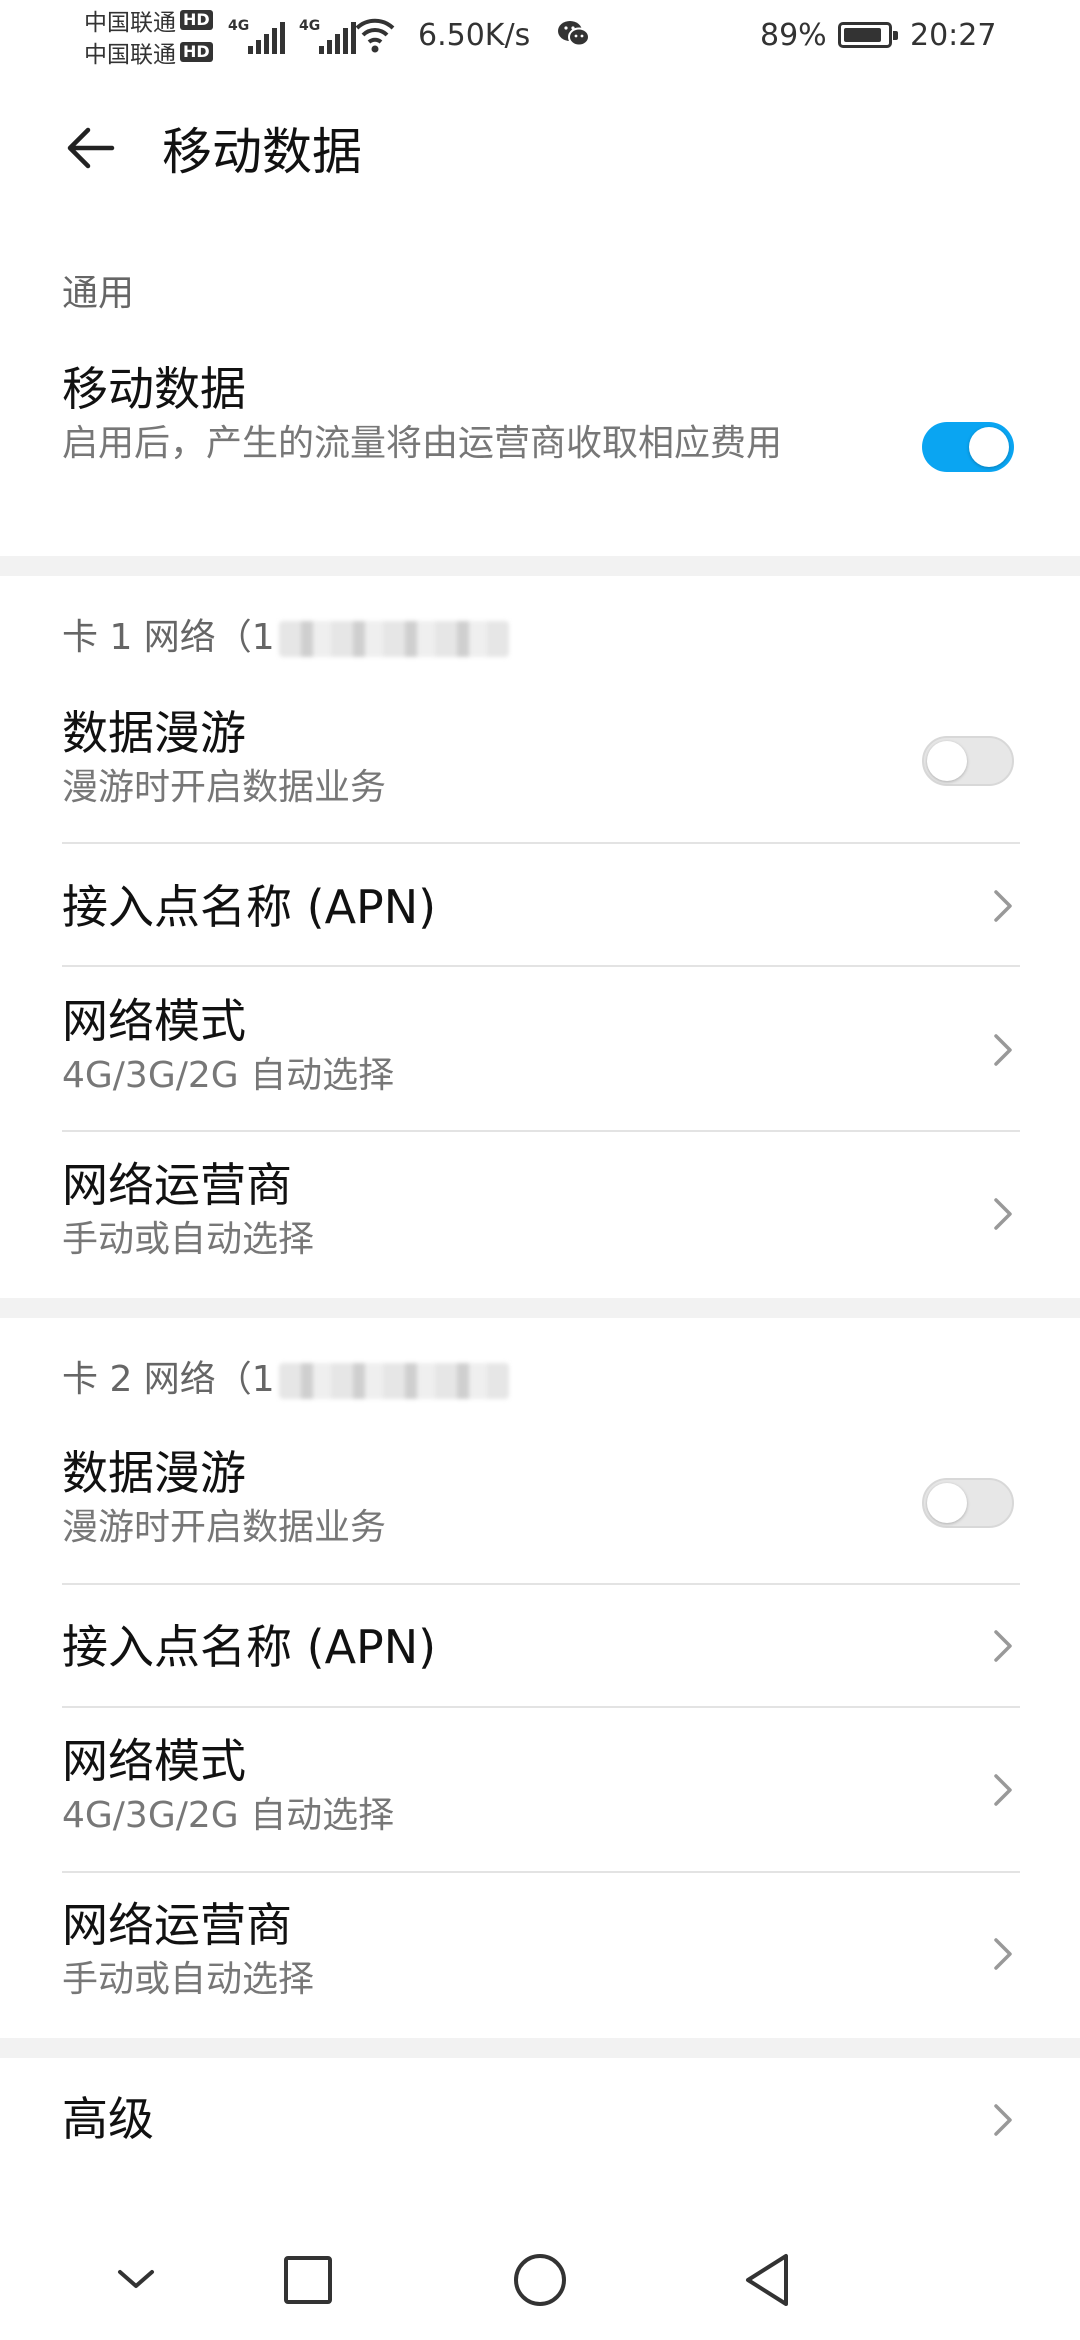 Image resolution: width=1080 pixels, height=2340 pixels. What do you see at coordinates (968, 1503) in the screenshot?
I see `sim2-roaming-toggle` at bounding box center [968, 1503].